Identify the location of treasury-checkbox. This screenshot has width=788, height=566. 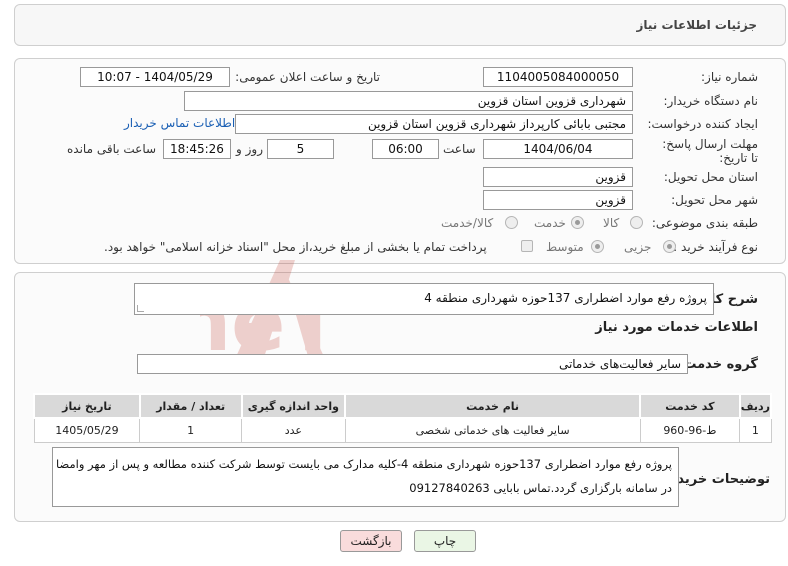
(527, 246).